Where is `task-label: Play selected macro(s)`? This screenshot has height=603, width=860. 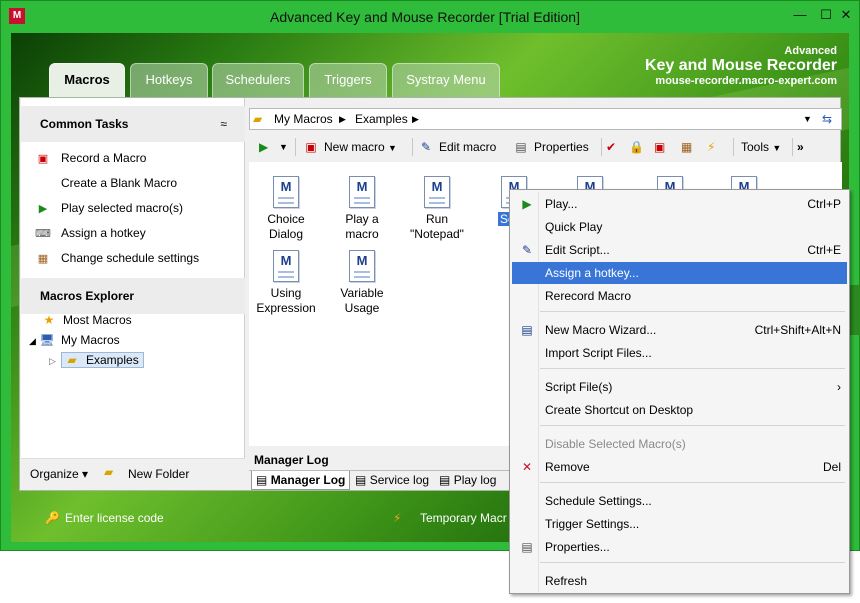
task-label: Play selected macro(s) is located at coordinates (122, 208).